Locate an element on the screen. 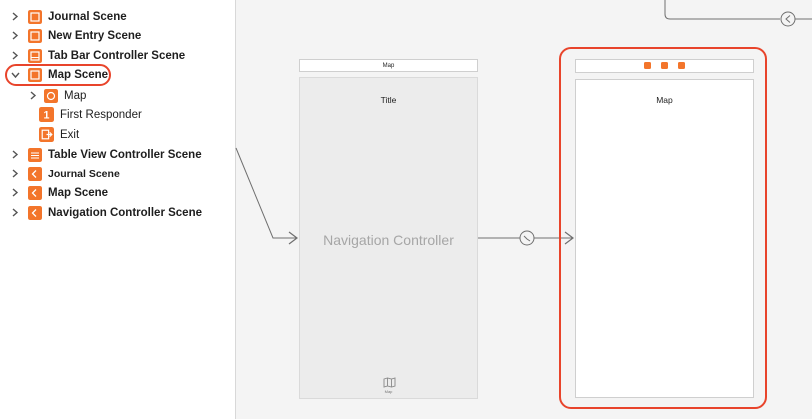  nav-bar-title: Title is located at coordinates (388, 100).